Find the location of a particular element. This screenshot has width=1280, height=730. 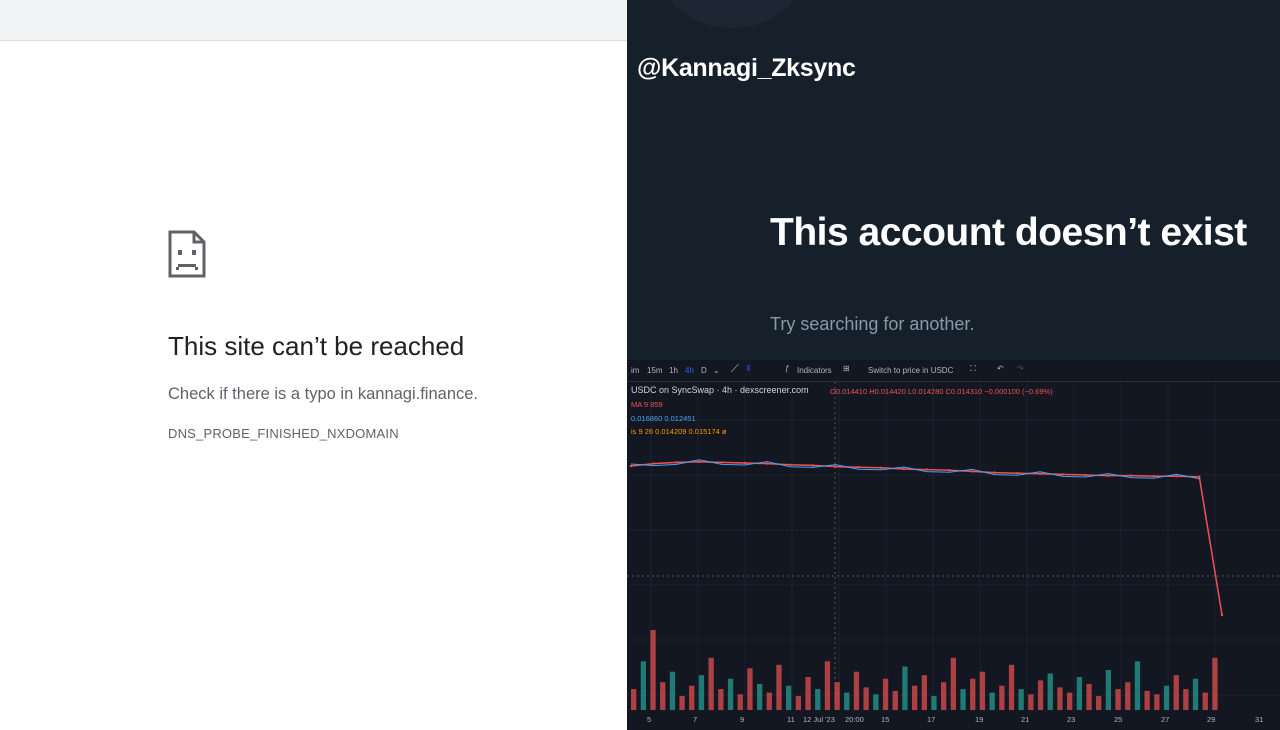

account-missing-subtext: Try searching for another. is located at coordinates (872, 324).